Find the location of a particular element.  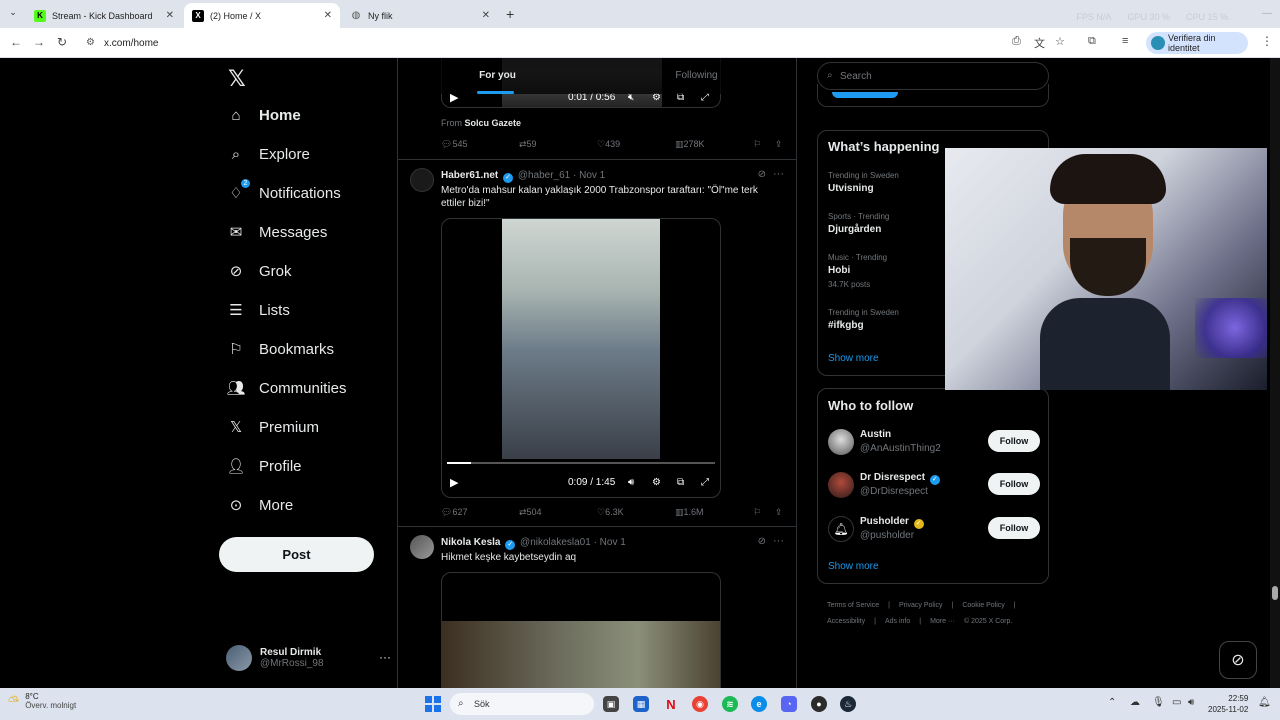

nav-notifications: ♢ 2 Notifications is located at coordinates (283, 190).